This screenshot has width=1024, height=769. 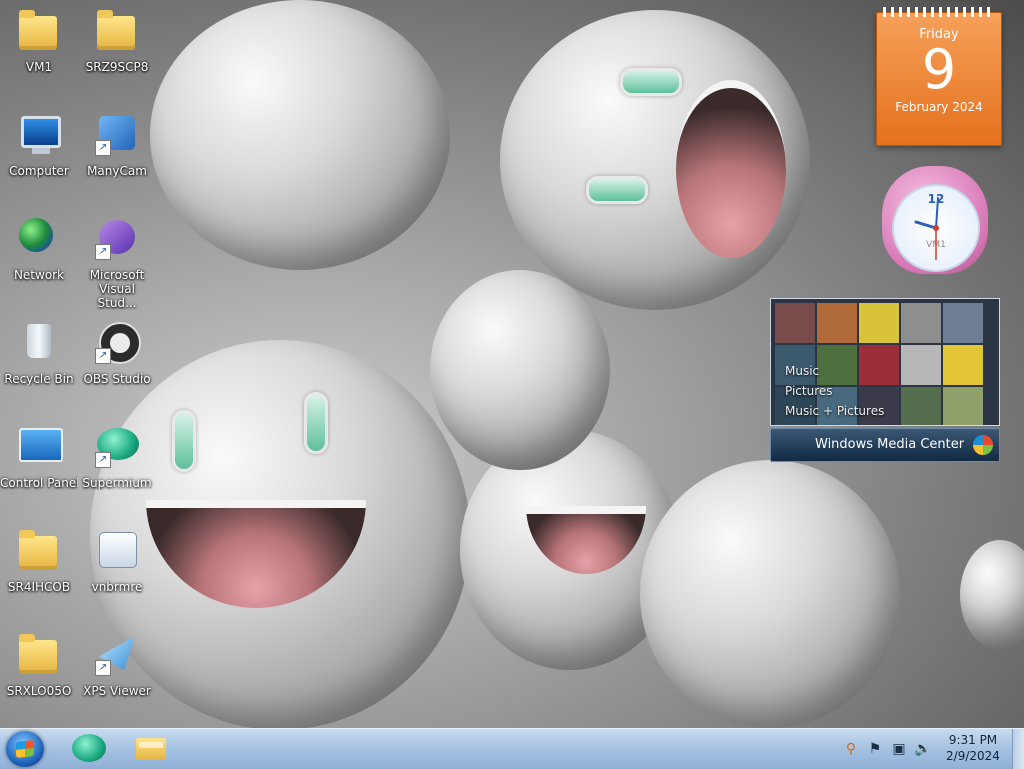 I want to click on desktop-icon-computer: Computer, so click(x=39, y=154).